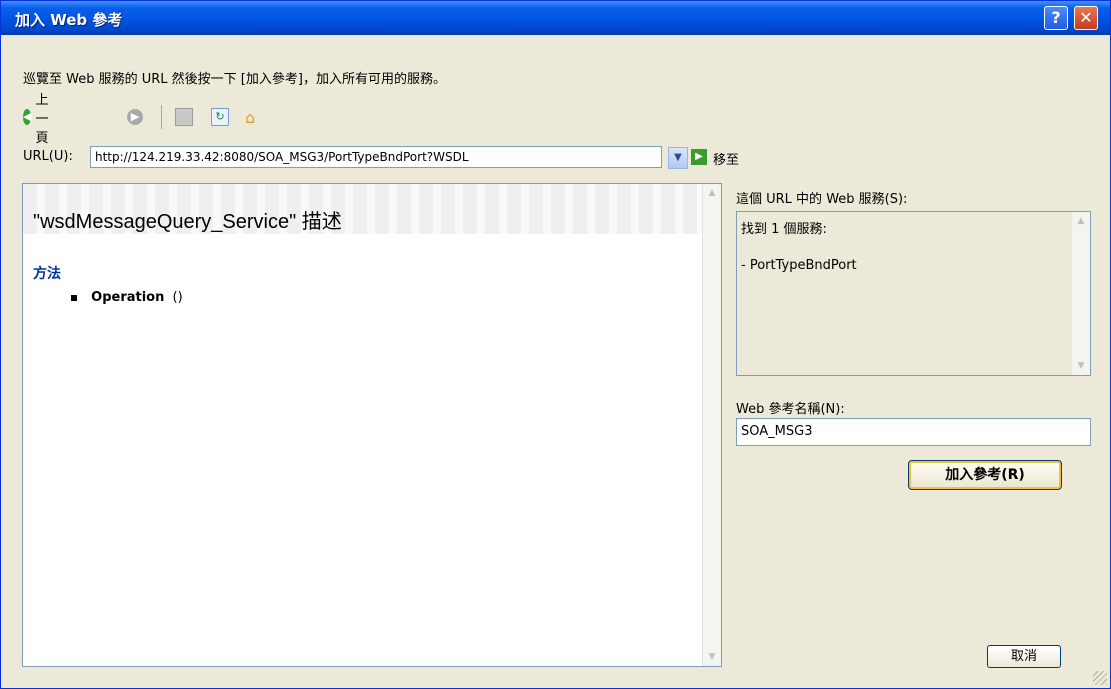 The image size is (1111, 689). I want to click on service-list-item: - PortTypeBndPort, so click(799, 265).